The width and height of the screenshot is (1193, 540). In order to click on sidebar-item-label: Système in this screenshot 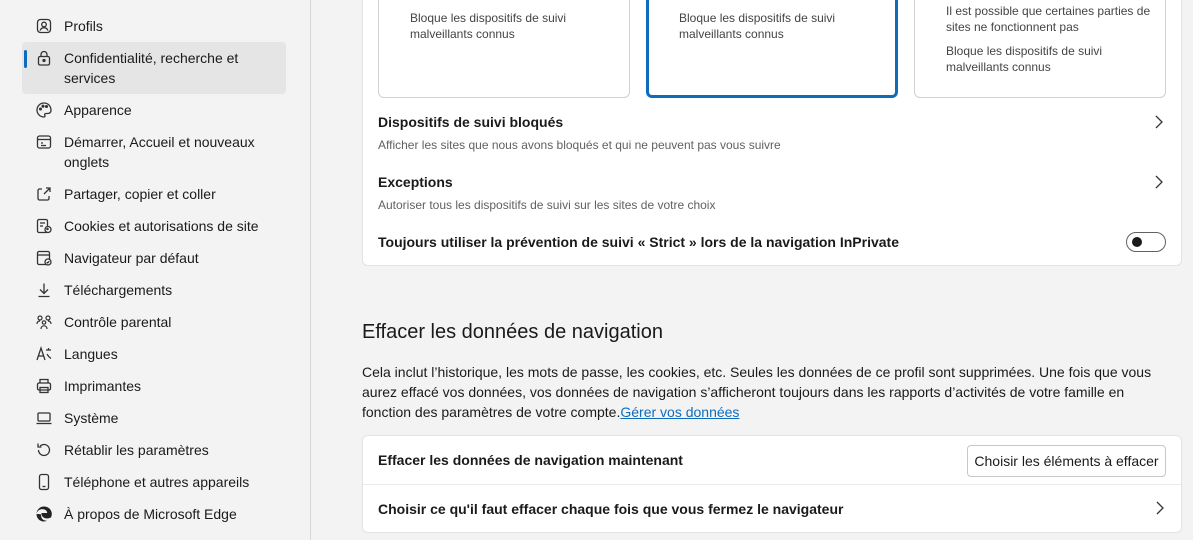, I will do `click(91, 418)`.